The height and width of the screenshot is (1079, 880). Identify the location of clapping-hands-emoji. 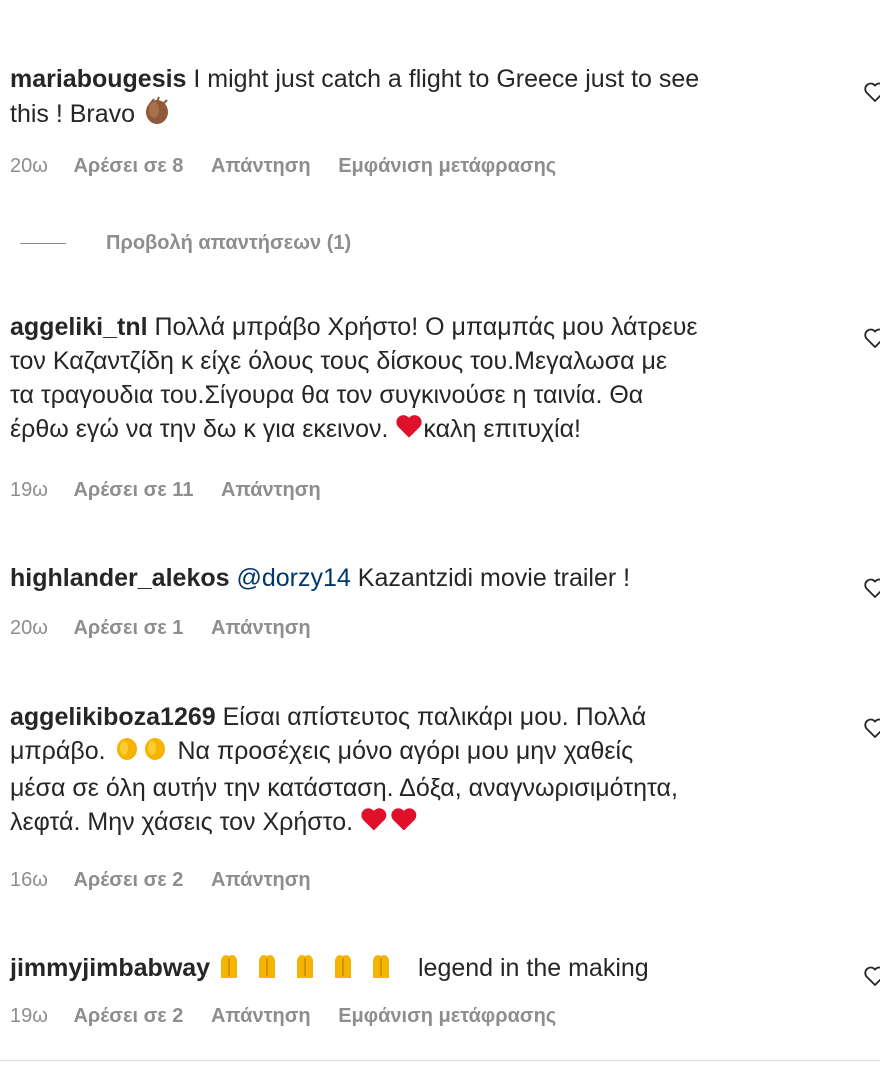
(142, 752).